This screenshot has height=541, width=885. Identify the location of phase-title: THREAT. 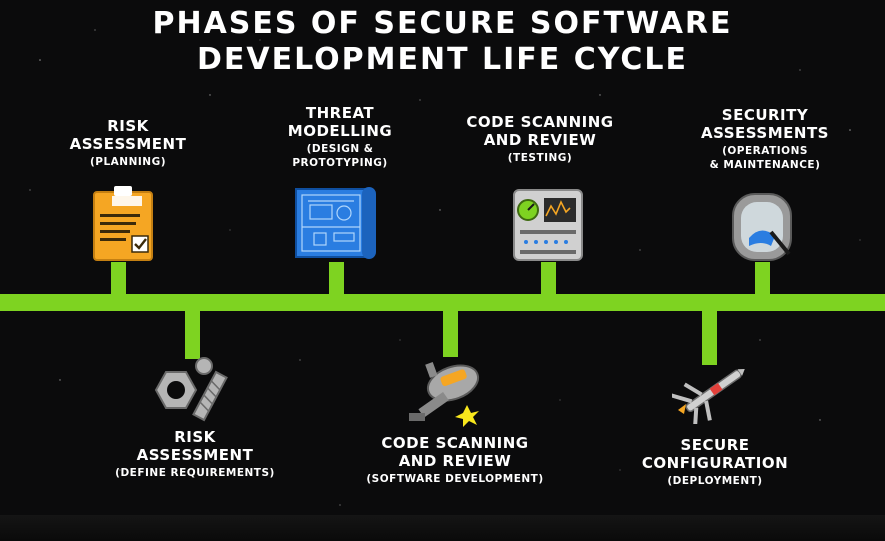
(340, 113).